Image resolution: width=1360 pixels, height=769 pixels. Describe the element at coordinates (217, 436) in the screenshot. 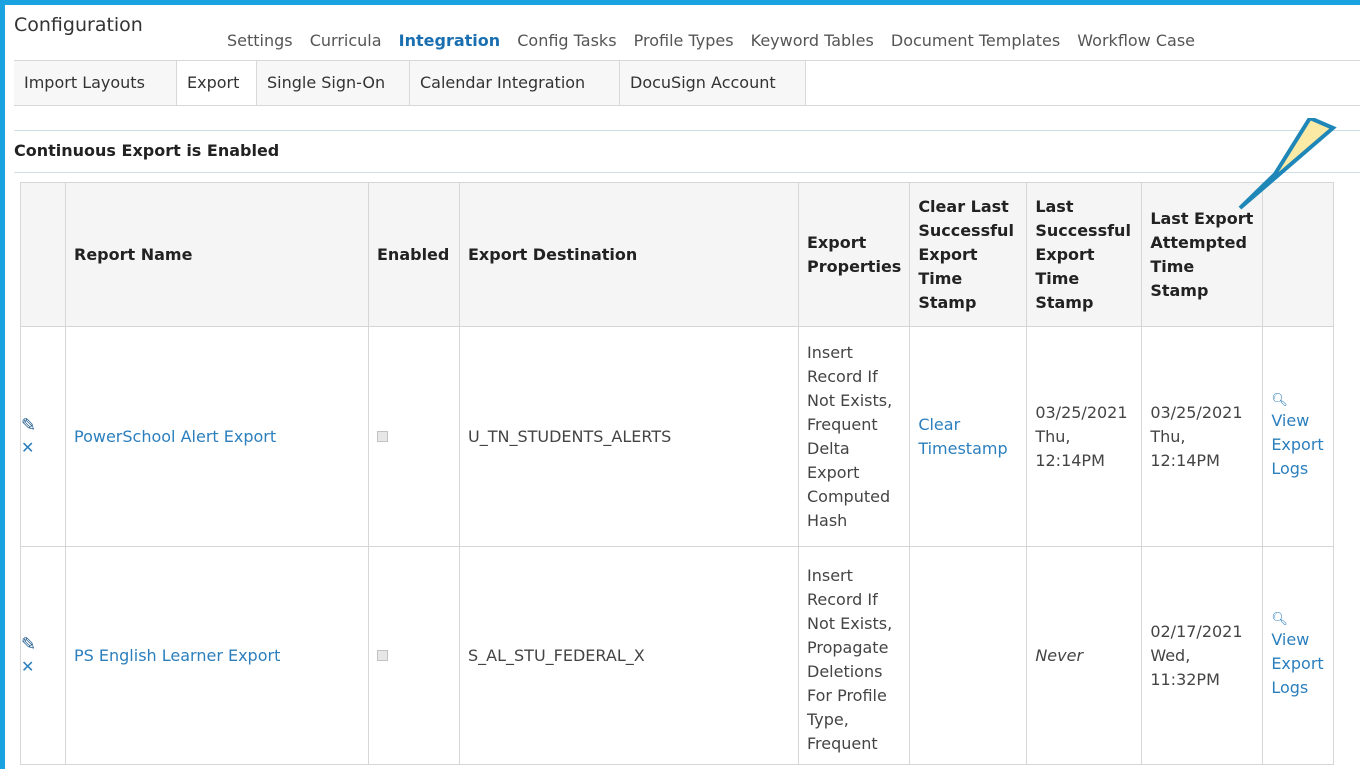

I see `report-name-link: PowerSchool Alert Export` at that location.